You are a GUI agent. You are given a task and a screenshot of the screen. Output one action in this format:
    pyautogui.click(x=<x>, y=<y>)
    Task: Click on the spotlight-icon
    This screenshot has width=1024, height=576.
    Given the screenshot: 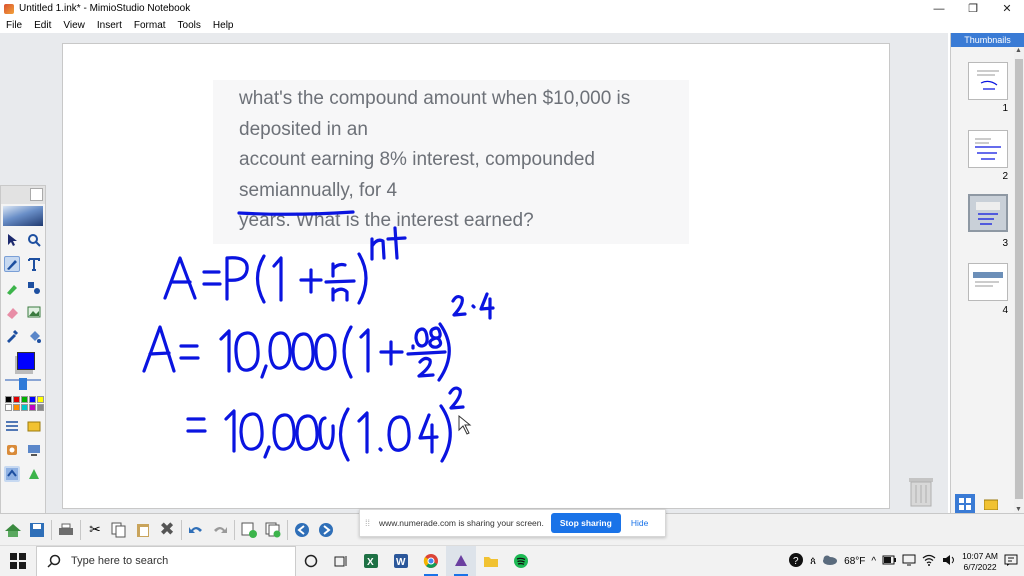 What is the action you would take?
    pyautogui.click(x=34, y=474)
    